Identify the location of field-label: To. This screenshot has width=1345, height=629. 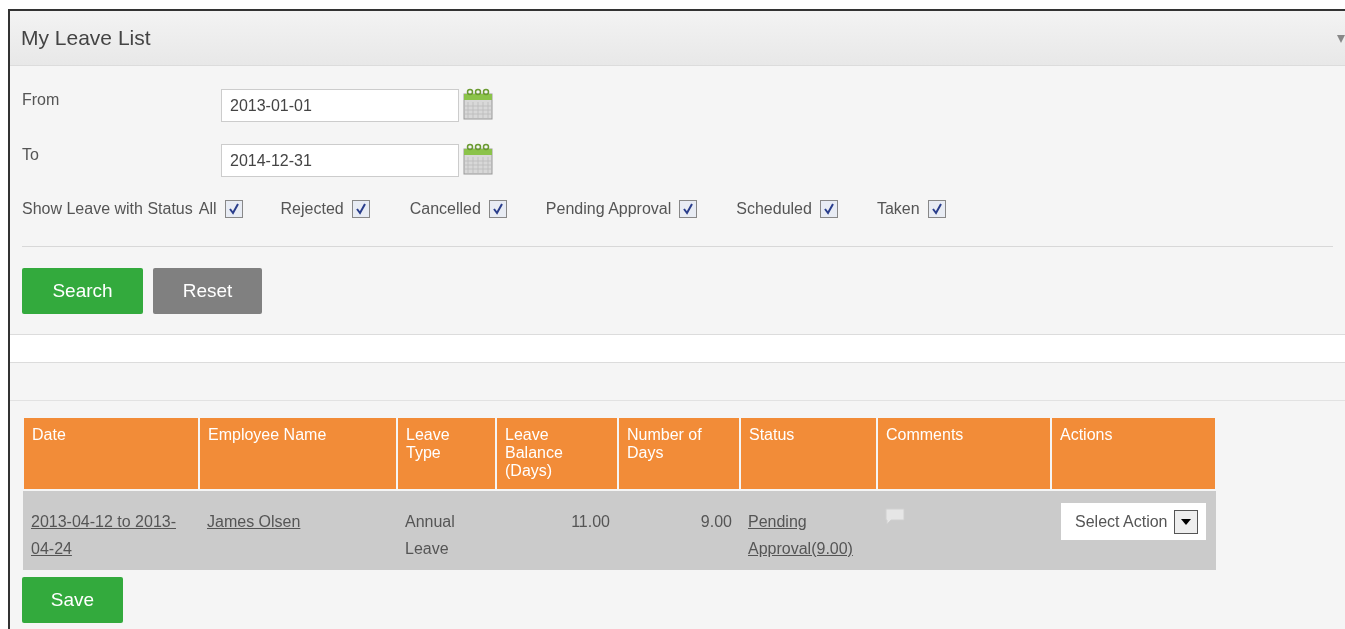
(31, 155).